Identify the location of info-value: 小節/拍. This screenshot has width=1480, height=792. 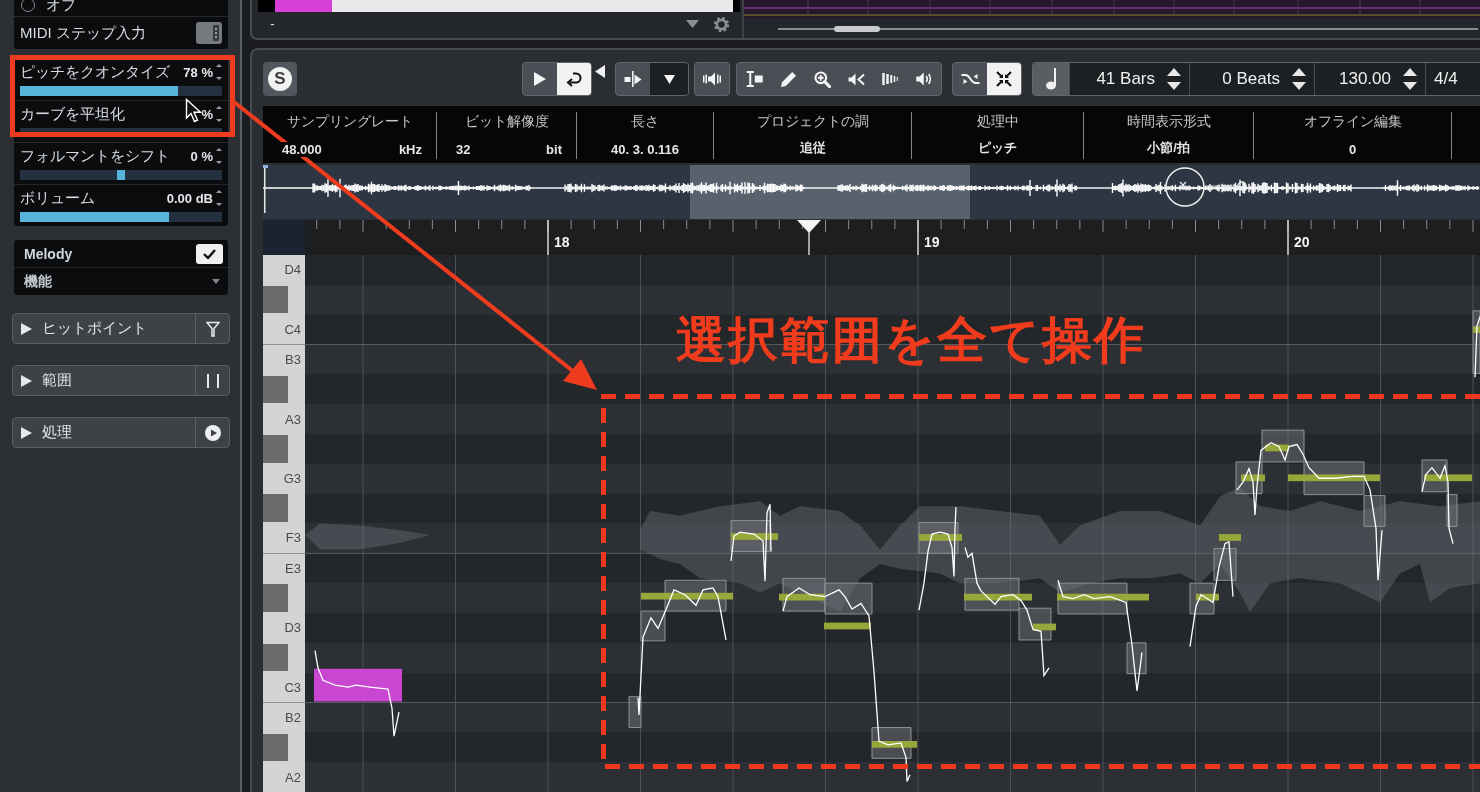
(1168, 147).